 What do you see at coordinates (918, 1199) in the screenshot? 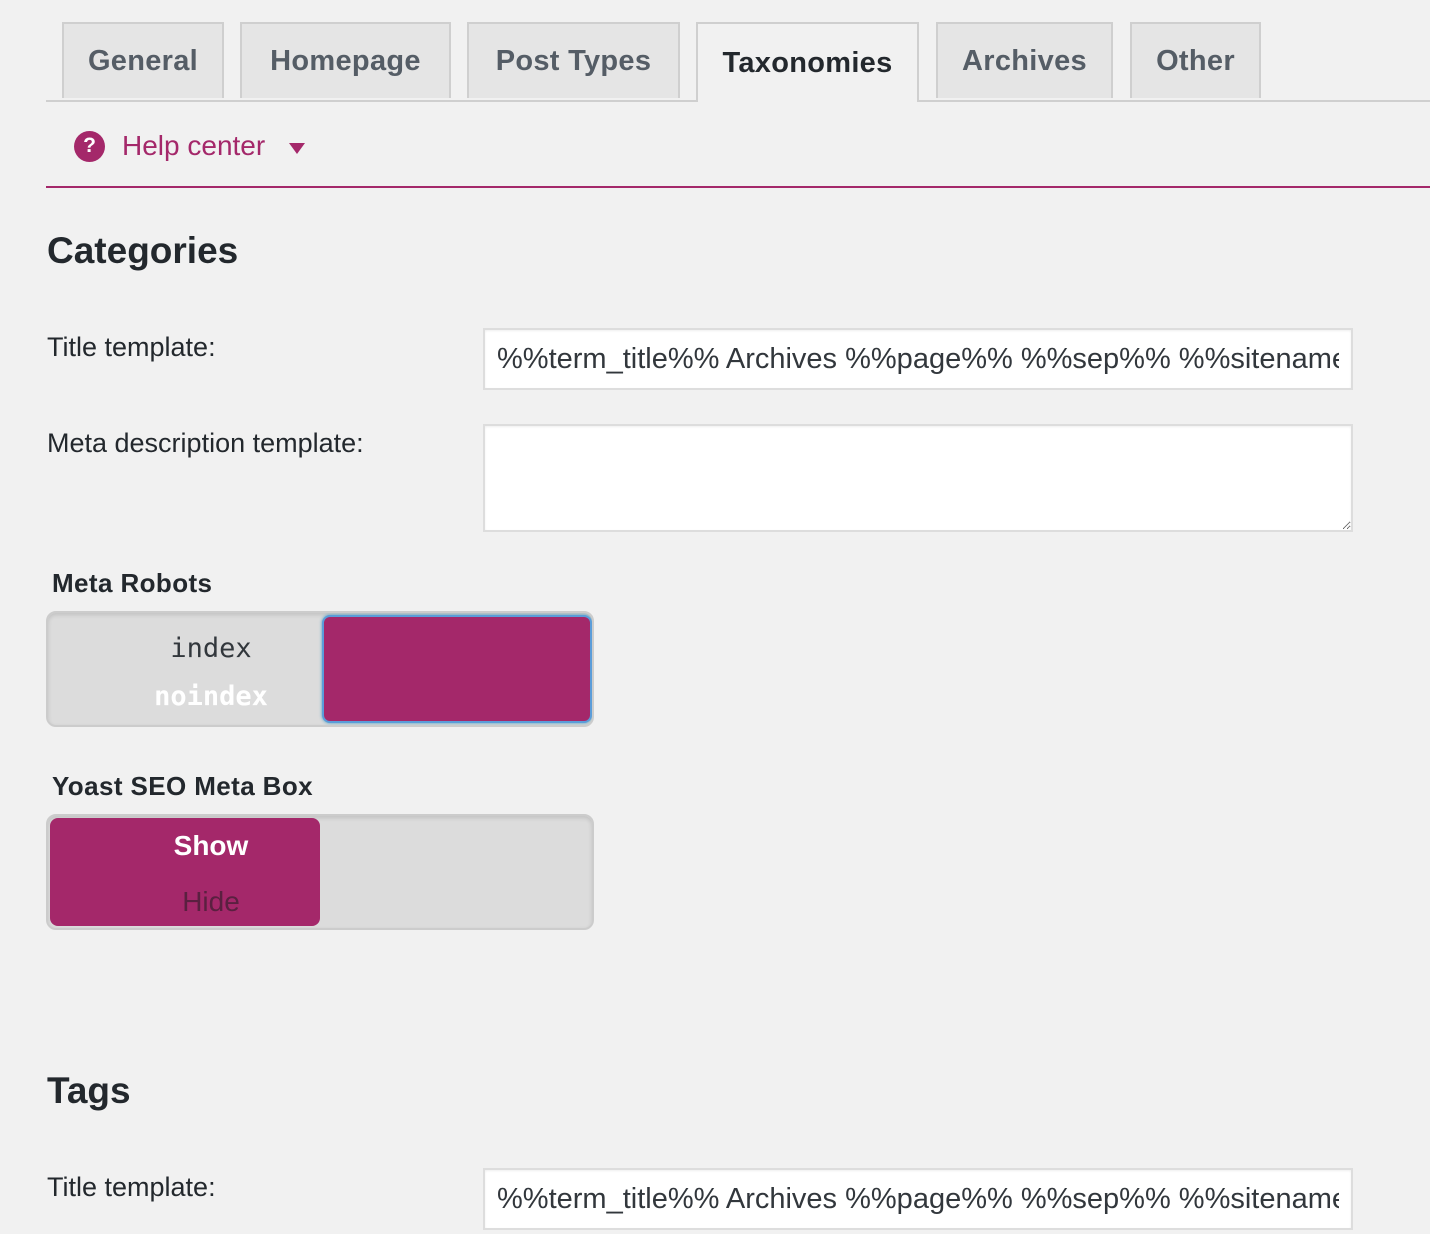
I see `tags-title-template-input` at bounding box center [918, 1199].